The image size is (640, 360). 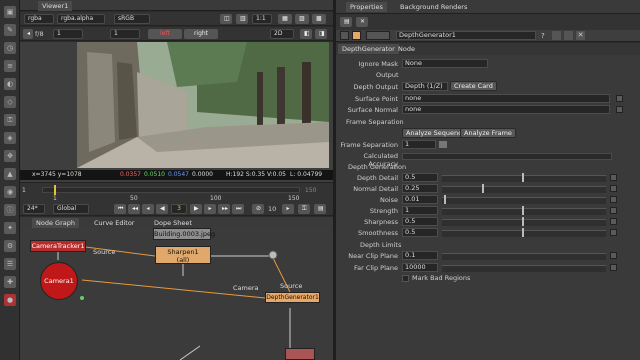 I want to click on camera-node: Camera1, so click(x=59, y=281).